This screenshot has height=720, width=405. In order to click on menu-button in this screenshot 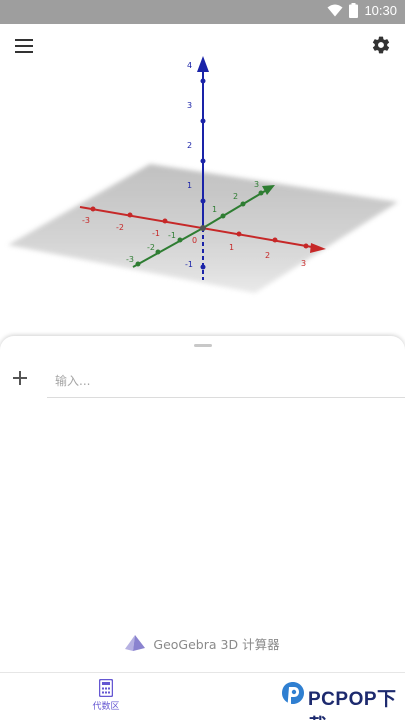, I will do `click(24, 46)`.